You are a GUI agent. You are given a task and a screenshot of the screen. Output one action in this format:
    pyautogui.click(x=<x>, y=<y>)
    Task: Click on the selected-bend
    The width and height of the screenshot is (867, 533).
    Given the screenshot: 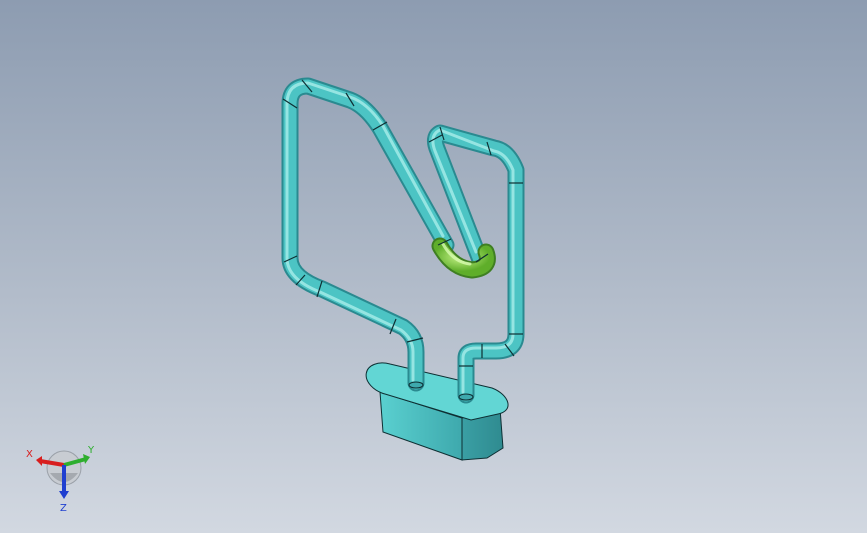 What is the action you would take?
    pyautogui.click(x=463, y=258)
    